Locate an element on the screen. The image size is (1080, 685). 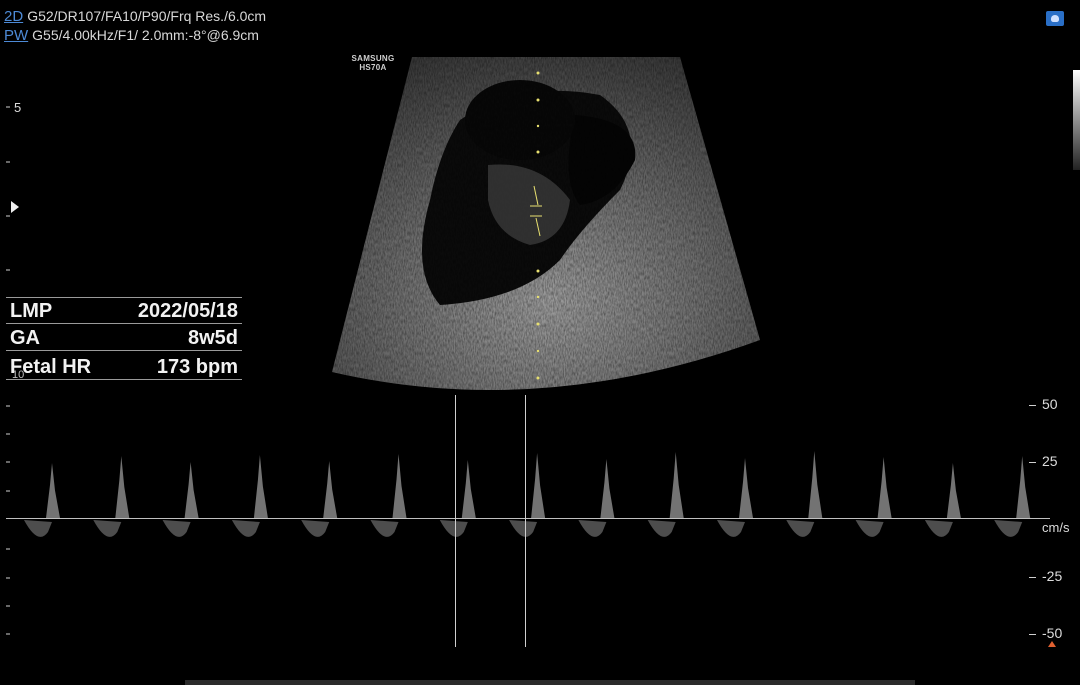
measure-caliper-left is located at coordinates (455, 521).